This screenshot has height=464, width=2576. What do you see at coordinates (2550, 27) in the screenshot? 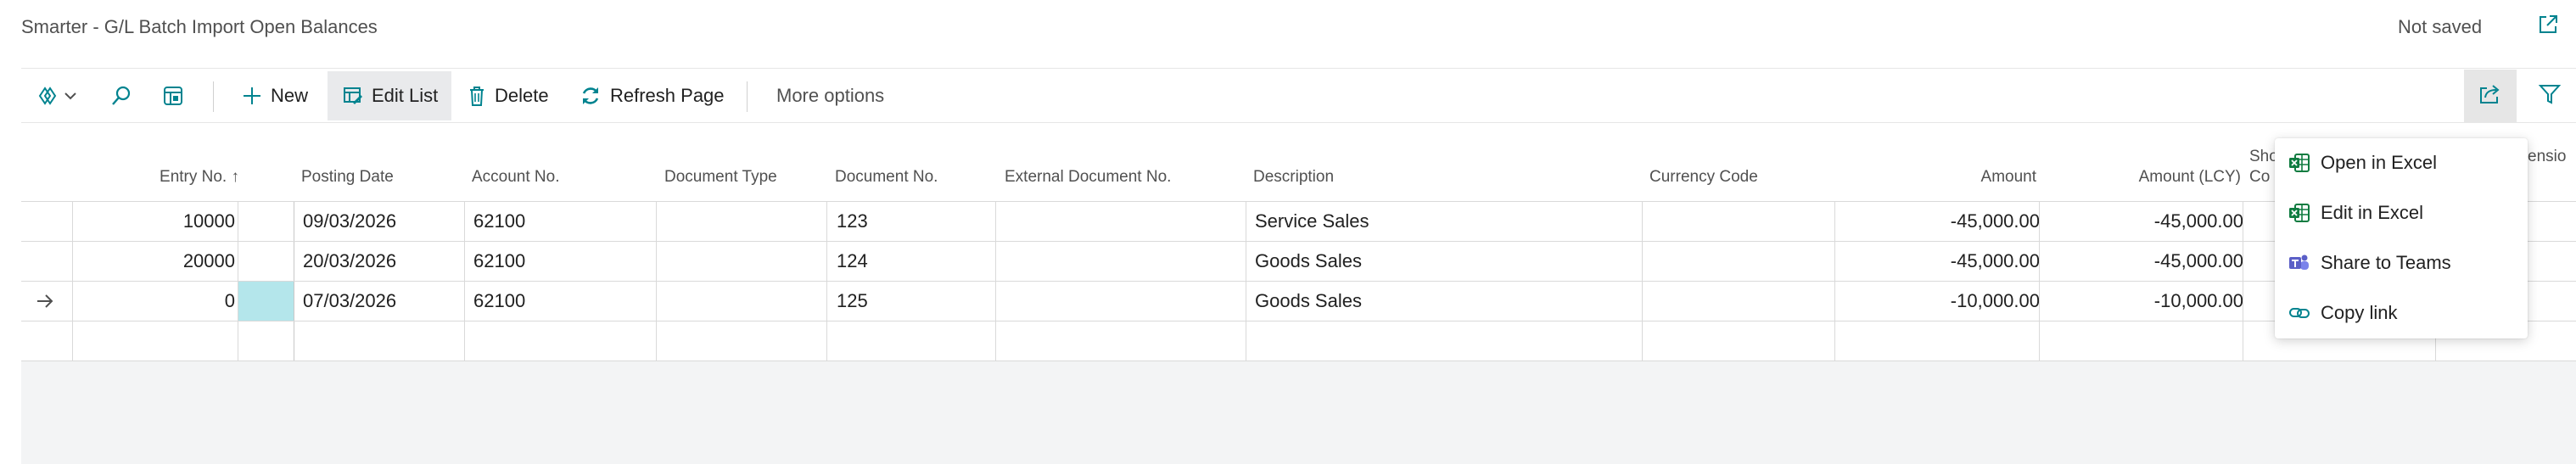
I see `popout-icon` at bounding box center [2550, 27].